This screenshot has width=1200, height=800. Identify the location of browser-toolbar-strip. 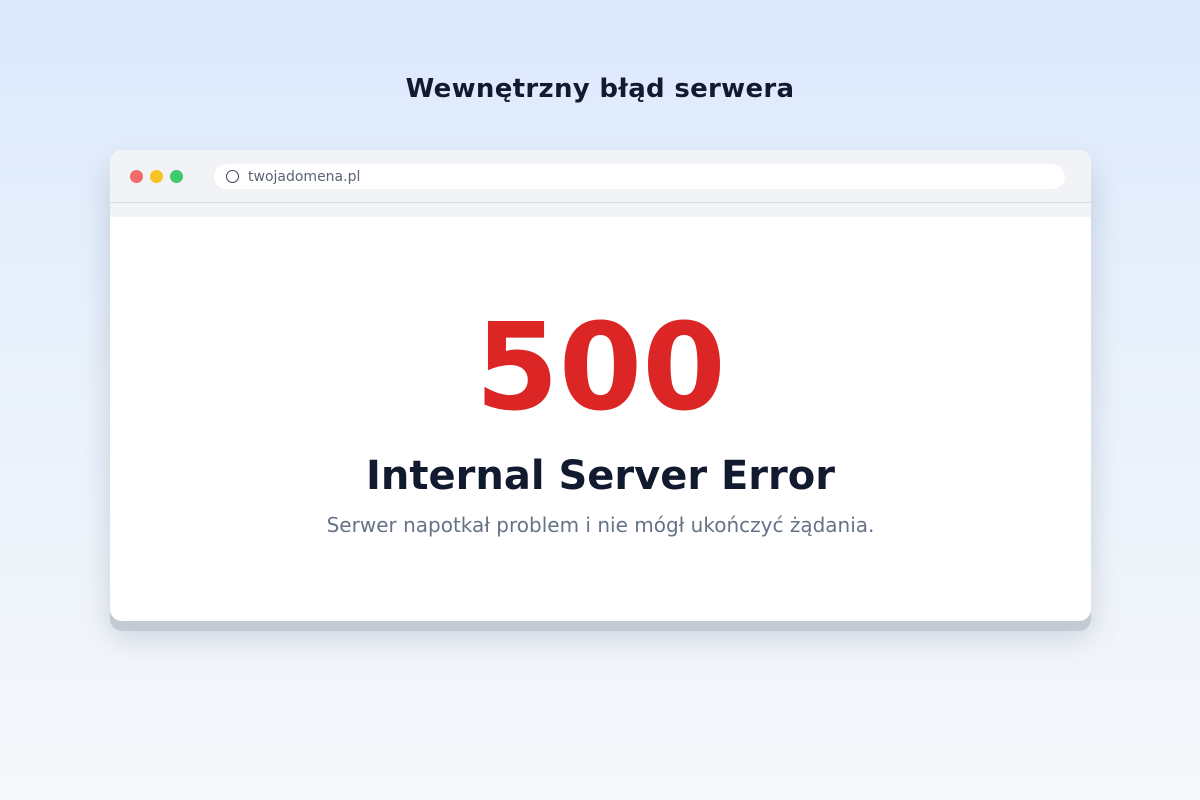
(600, 210).